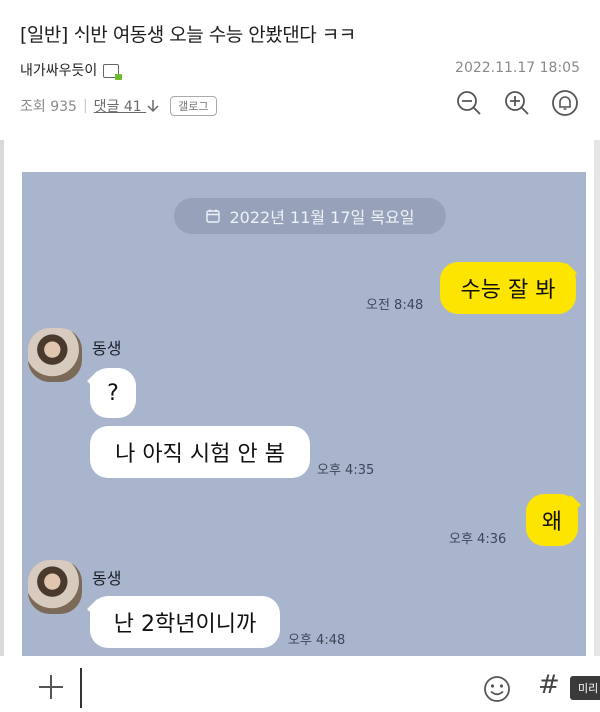 The width and height of the screenshot is (600, 712). I want to click on other-message-bubble: 나 아직 시험 안 봄, so click(200, 452).